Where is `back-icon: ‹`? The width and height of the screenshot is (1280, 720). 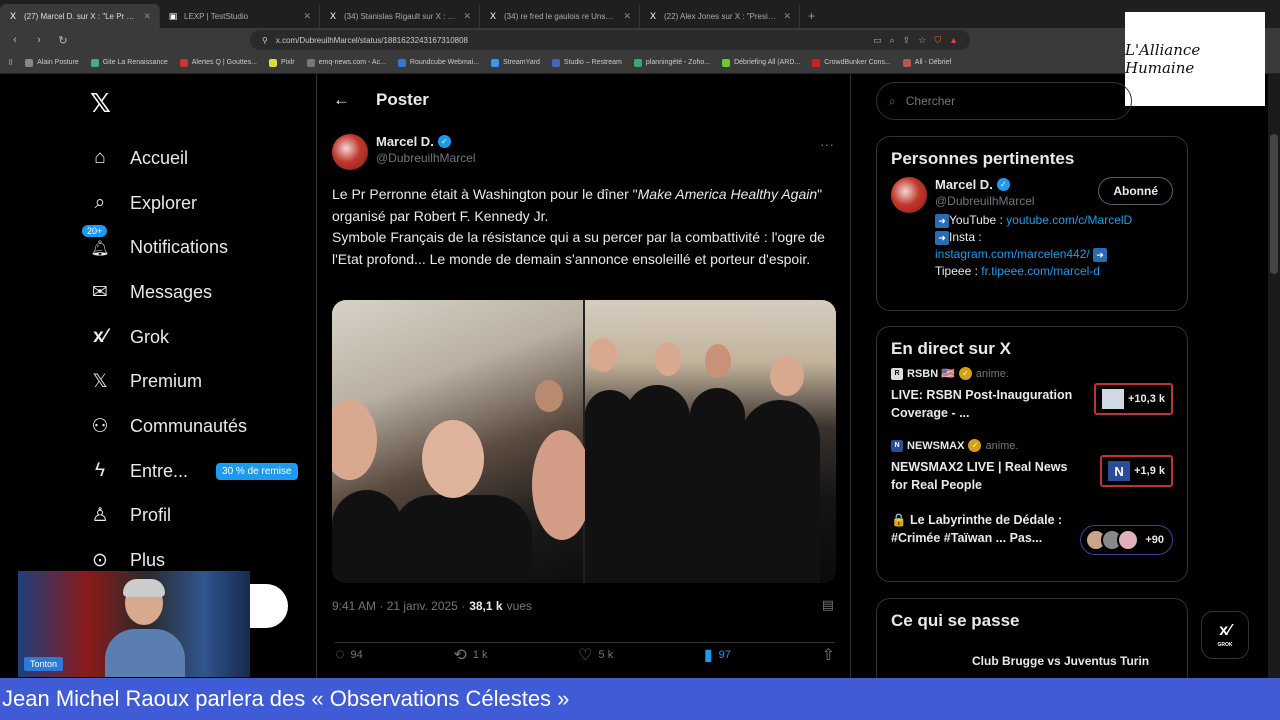 back-icon: ‹ is located at coordinates (15, 40).